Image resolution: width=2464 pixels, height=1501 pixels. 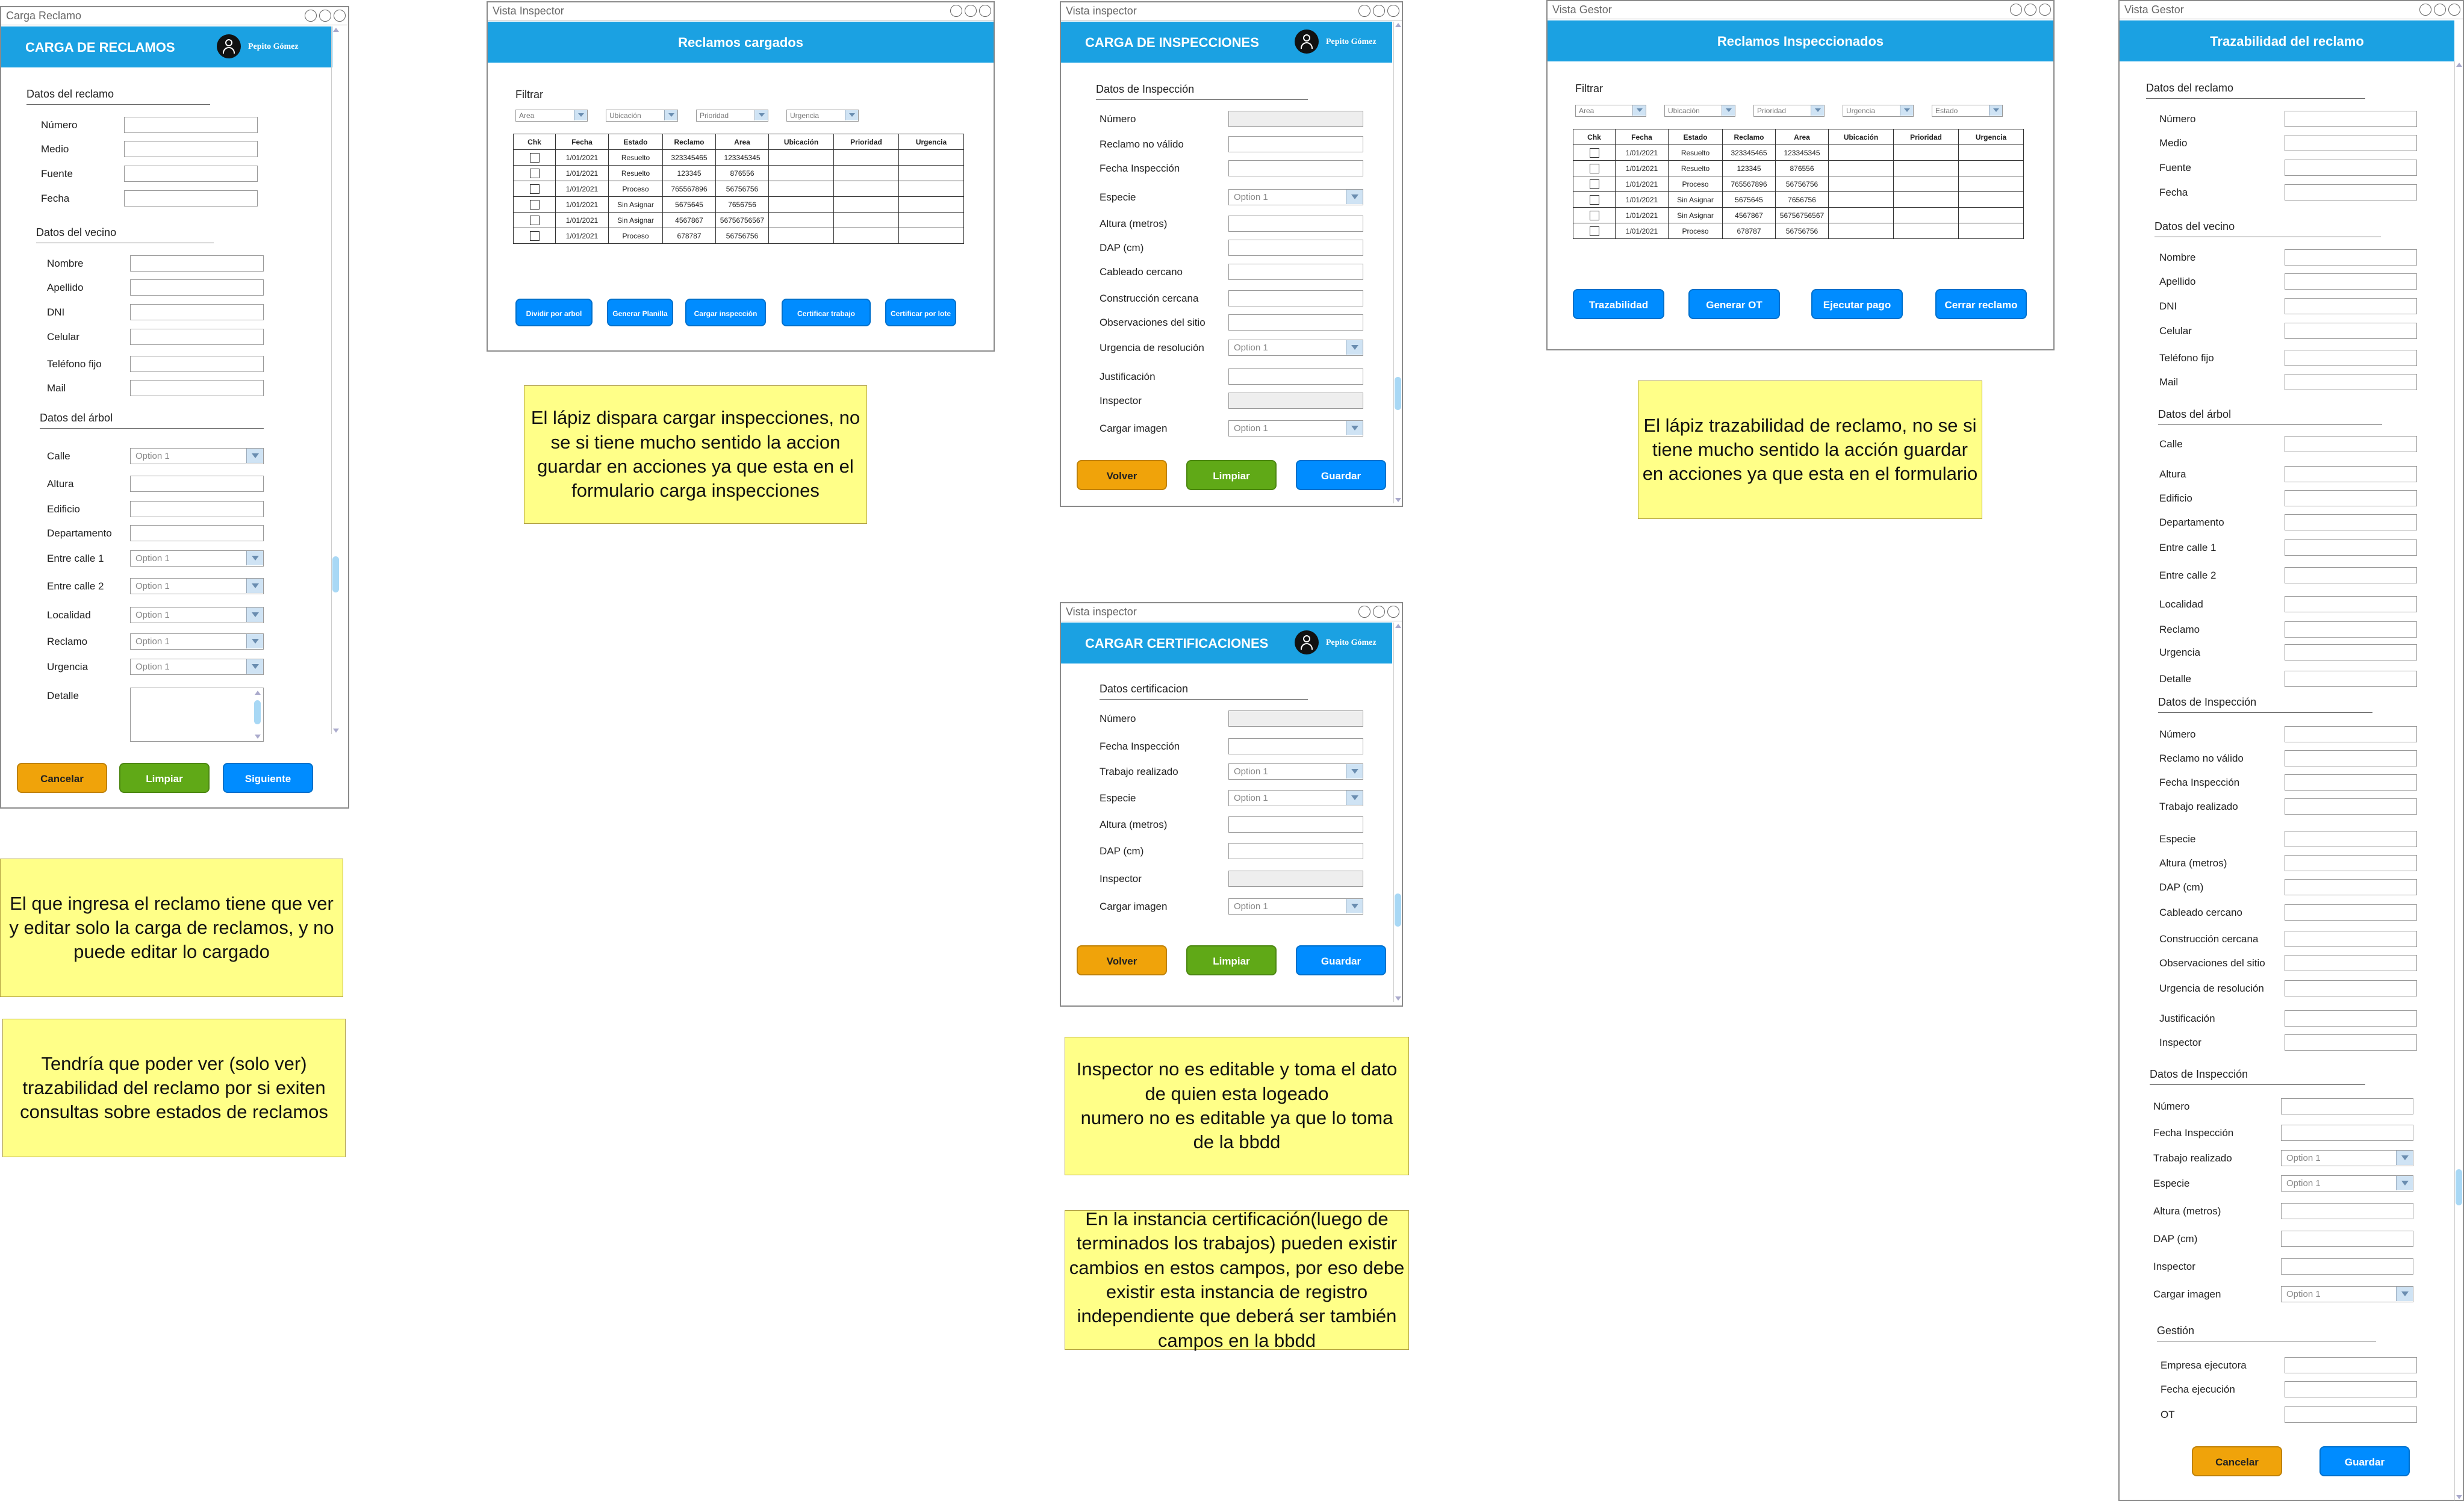 I want to click on column-header-reclamo: Reclamo, so click(x=689, y=142).